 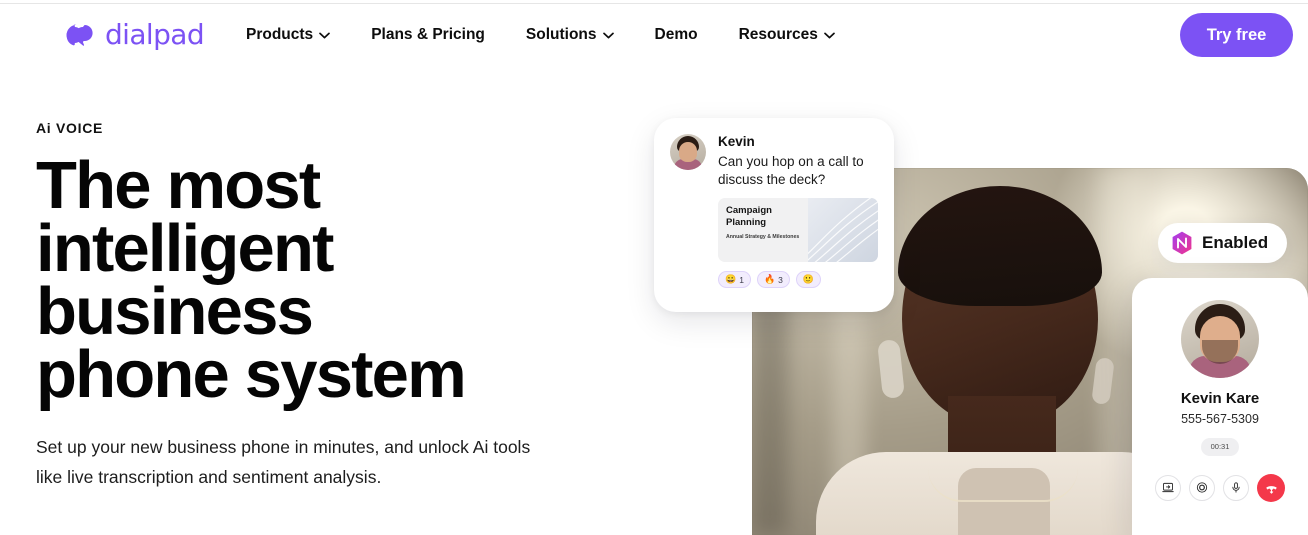 I want to click on microphone-icon, so click(x=1236, y=487).